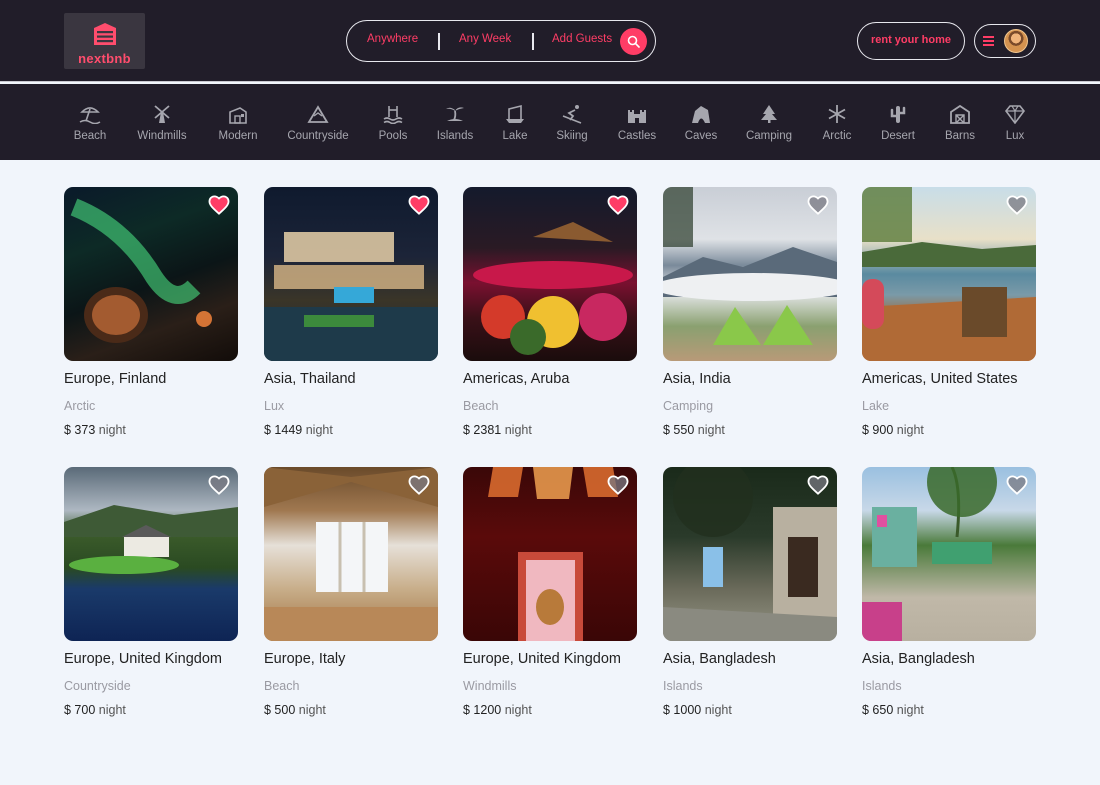 The width and height of the screenshot is (1100, 785). What do you see at coordinates (515, 136) in the screenshot?
I see `category-label: Lake` at bounding box center [515, 136].